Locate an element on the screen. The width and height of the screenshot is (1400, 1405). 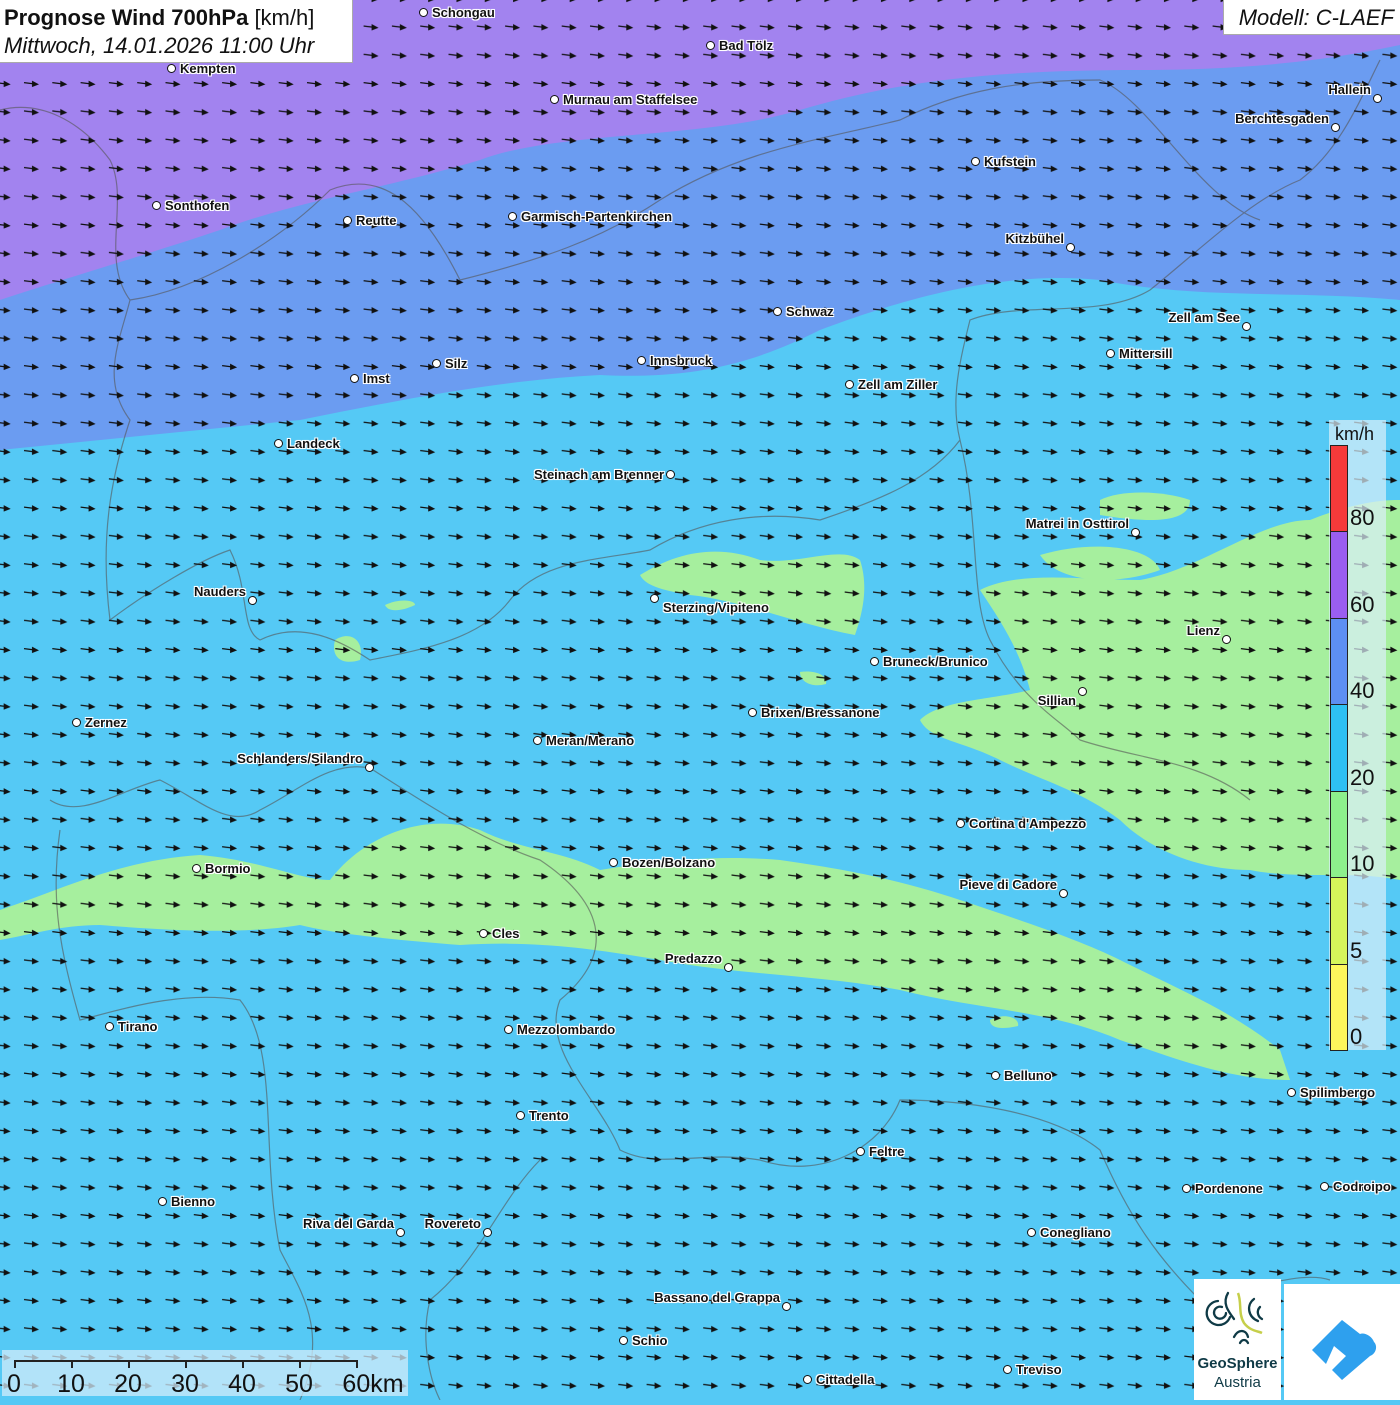
color-legend: km/h 0 5 10 20 40 60 80 is located at coordinates (1357, 735).